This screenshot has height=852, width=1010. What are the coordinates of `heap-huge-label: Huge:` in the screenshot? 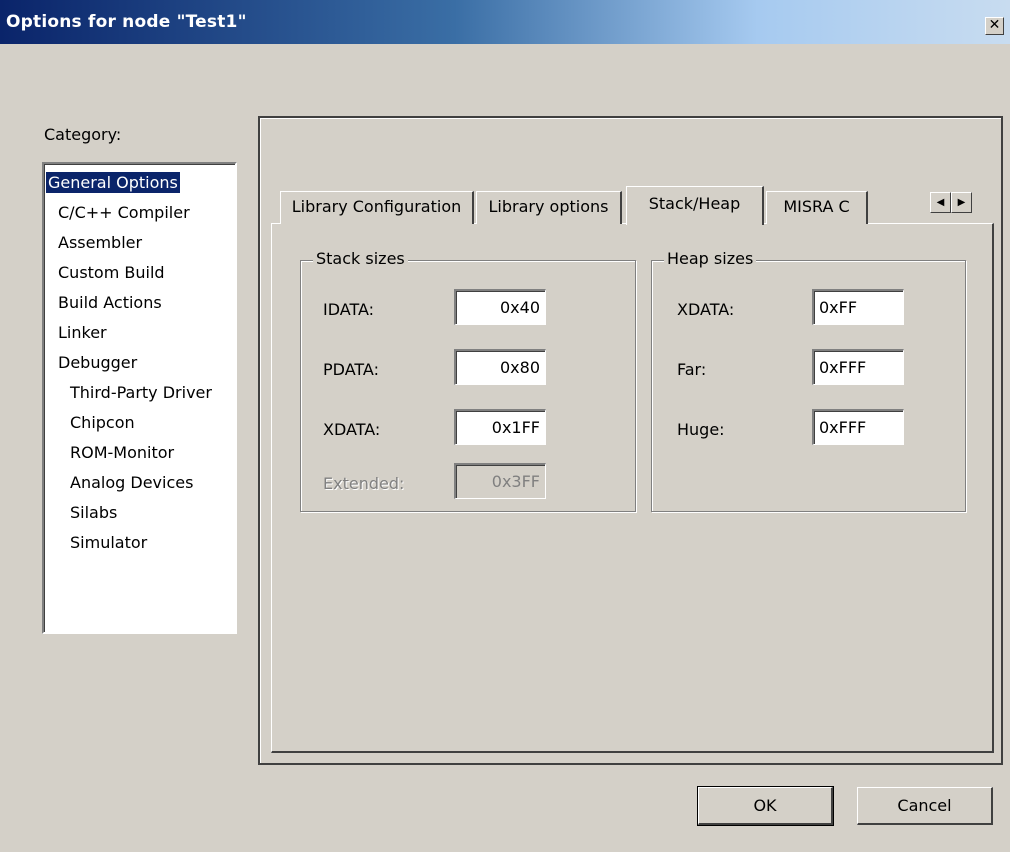 It's located at (701, 429).